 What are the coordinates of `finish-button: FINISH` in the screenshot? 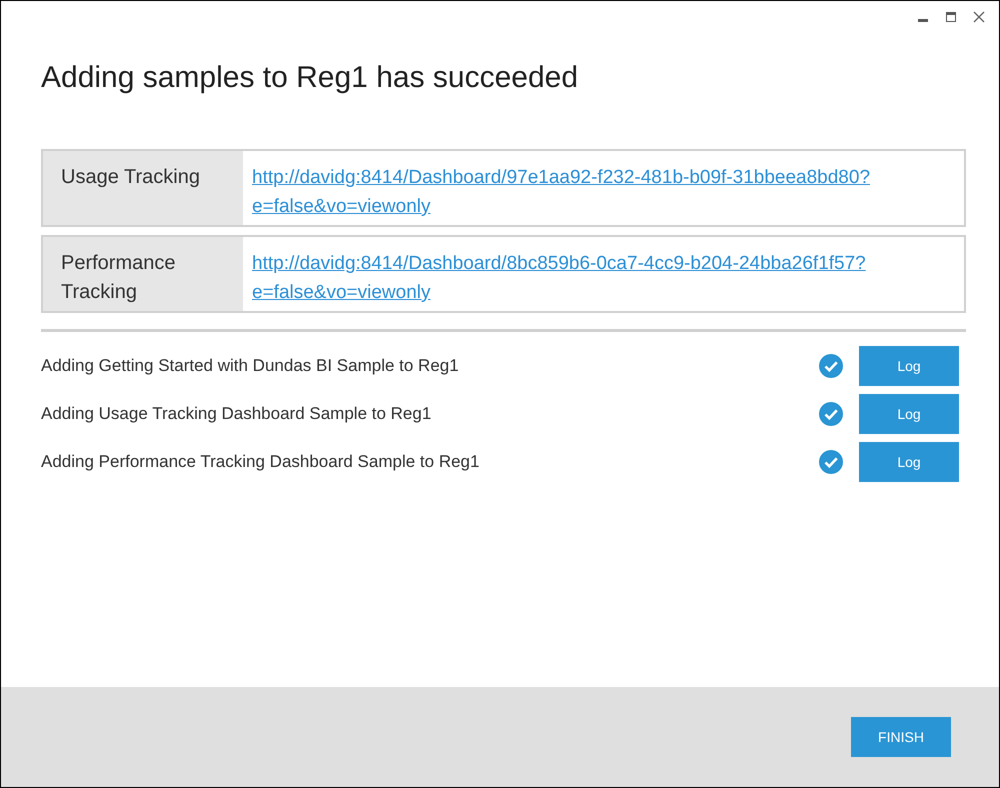 It's located at (901, 737).